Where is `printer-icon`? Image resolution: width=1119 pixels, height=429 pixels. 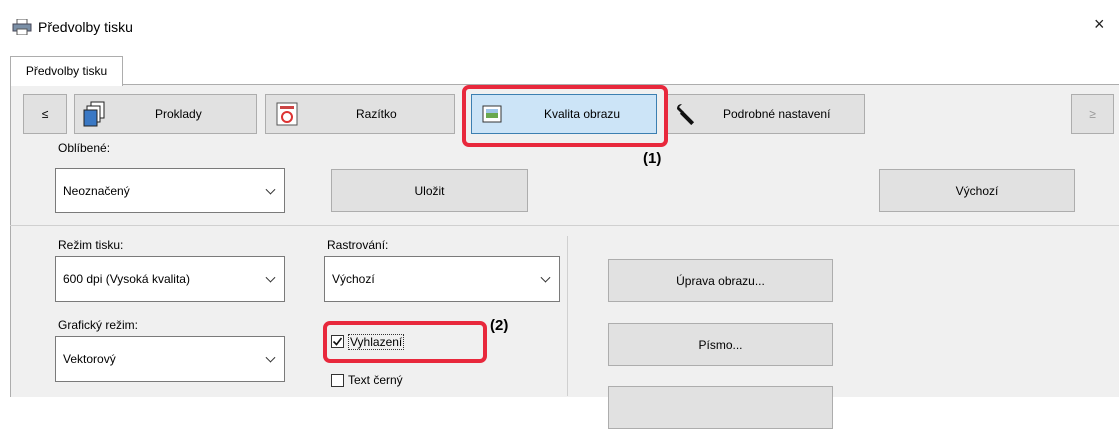
printer-icon is located at coordinates (22, 27).